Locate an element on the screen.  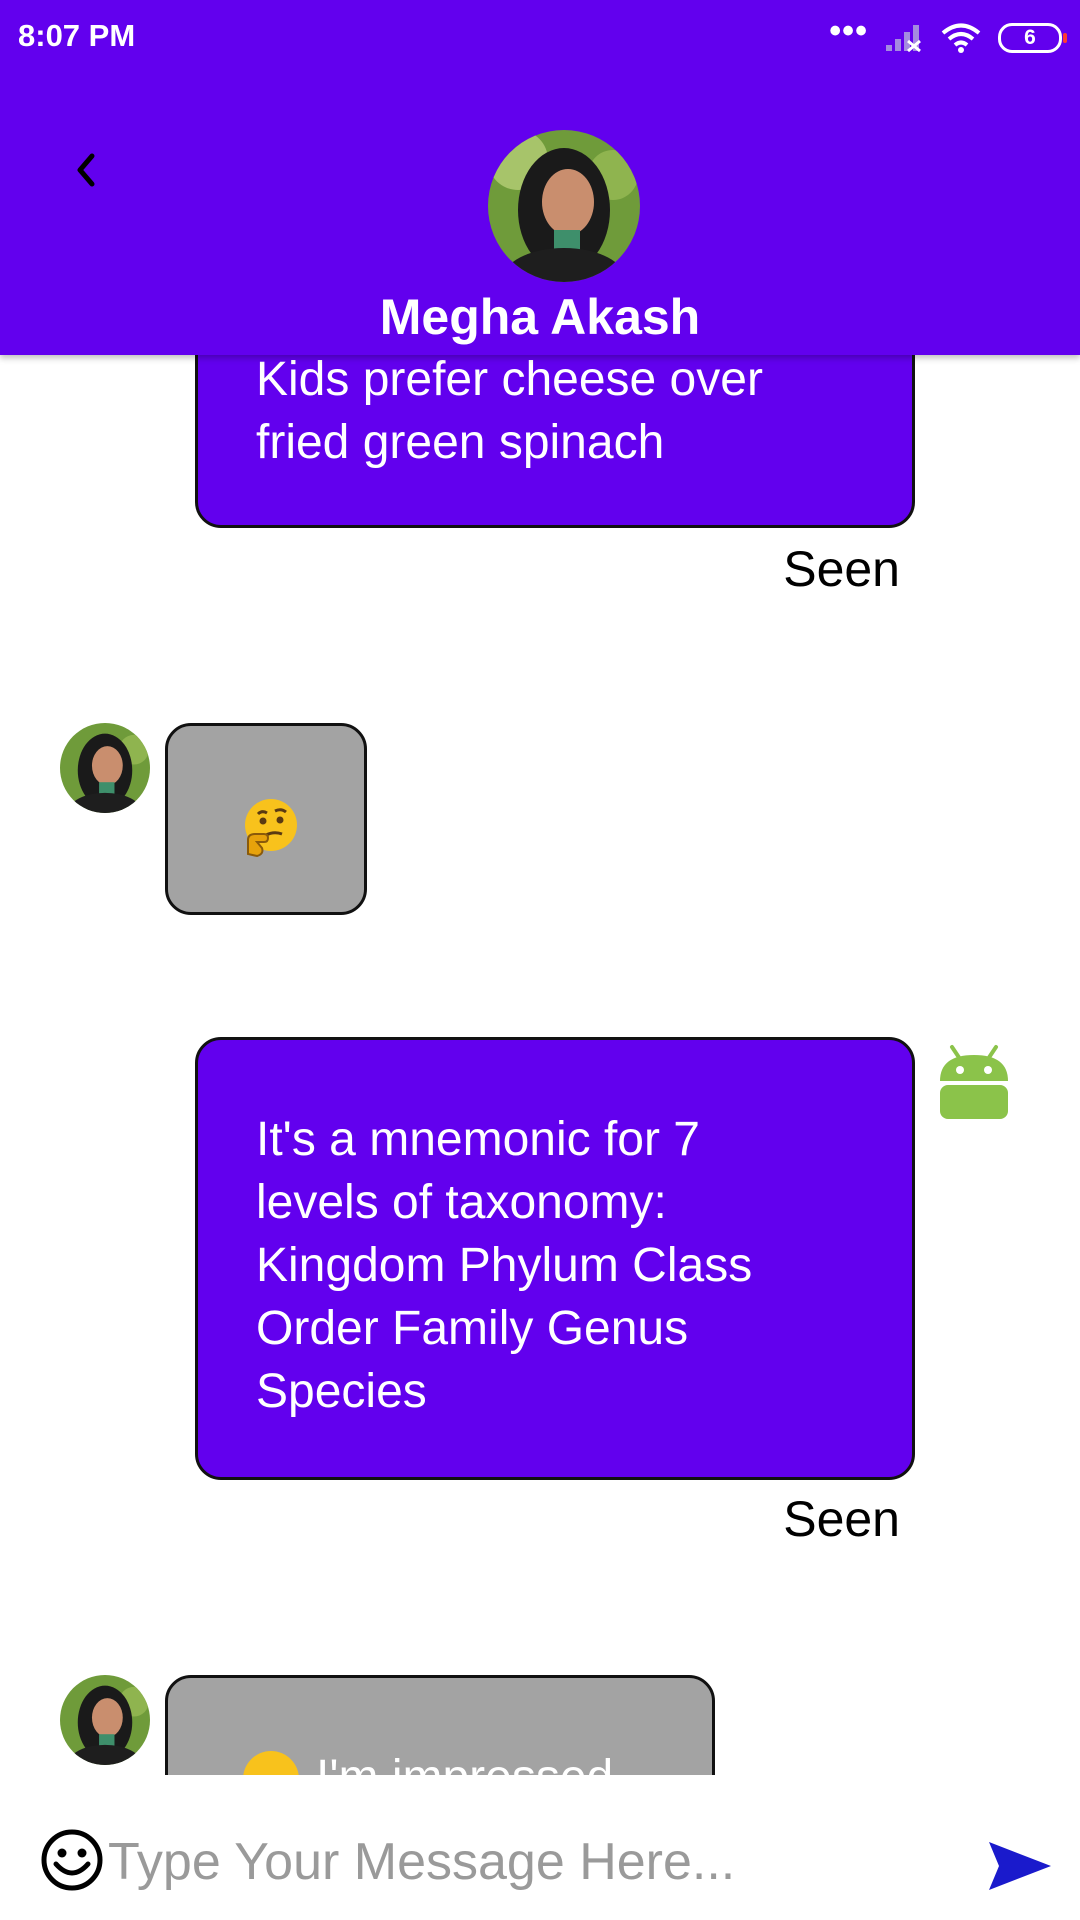
thinking-face-emoji-icon is located at coordinates (271, 828).